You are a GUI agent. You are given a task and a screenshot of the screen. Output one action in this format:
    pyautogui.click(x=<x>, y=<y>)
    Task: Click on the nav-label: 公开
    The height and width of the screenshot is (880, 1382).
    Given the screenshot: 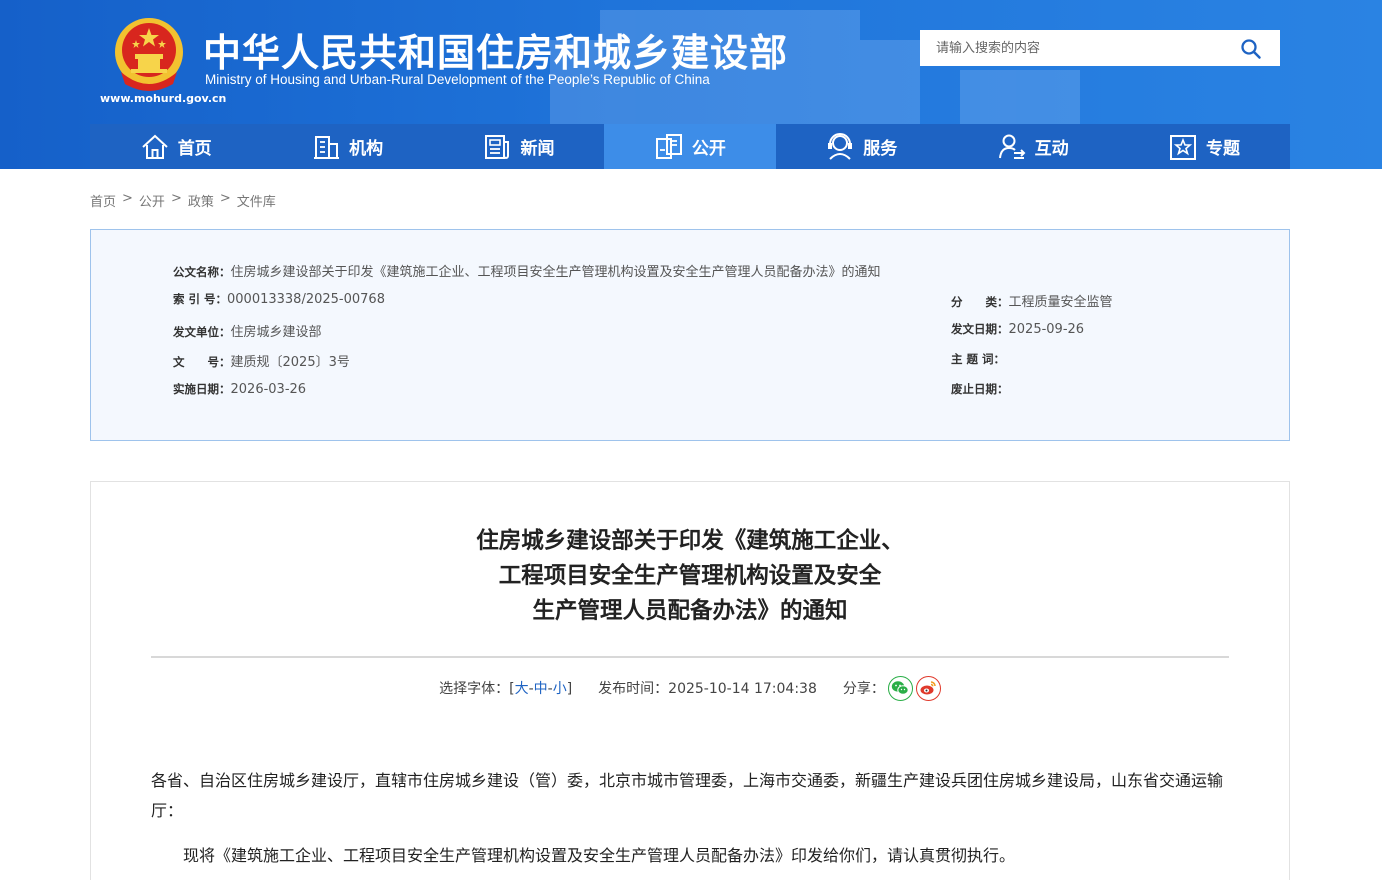 What is the action you would take?
    pyautogui.click(x=708, y=149)
    